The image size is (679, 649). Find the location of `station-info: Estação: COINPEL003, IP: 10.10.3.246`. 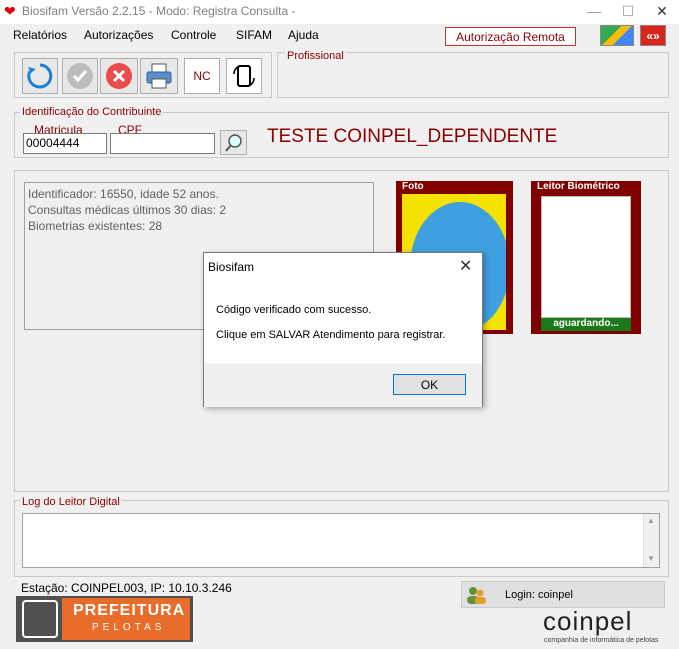

station-info: Estação: COINPEL003, IP: 10.10.3.246 is located at coordinates (126, 588).